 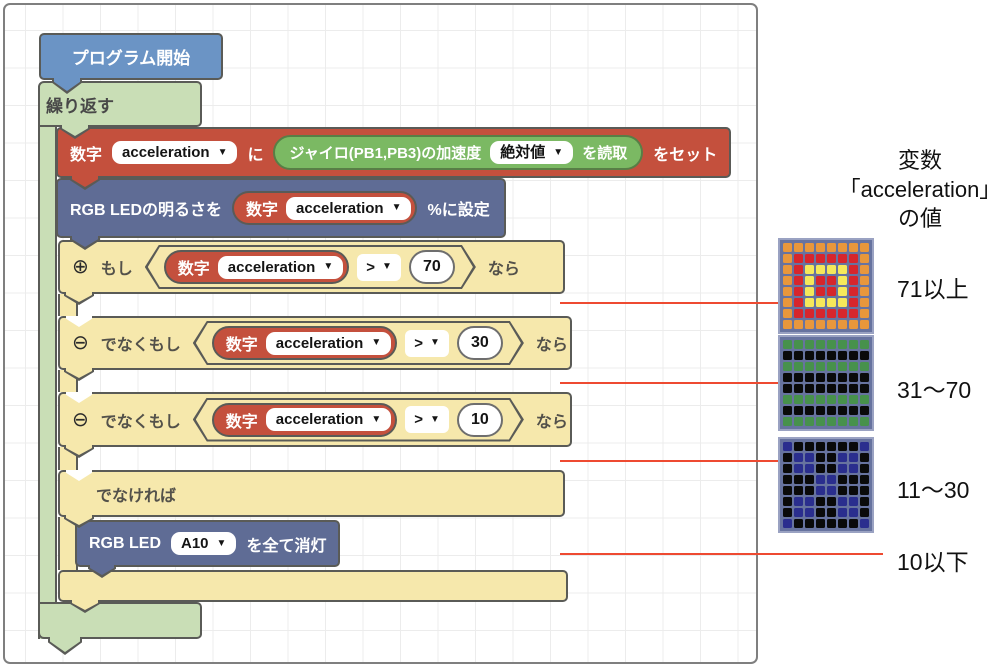 I want to click on elseif-block-header: ⊖ でなくもし 数字 acceleration ▼ > ▼ 30 なら, so click(x=315, y=343).